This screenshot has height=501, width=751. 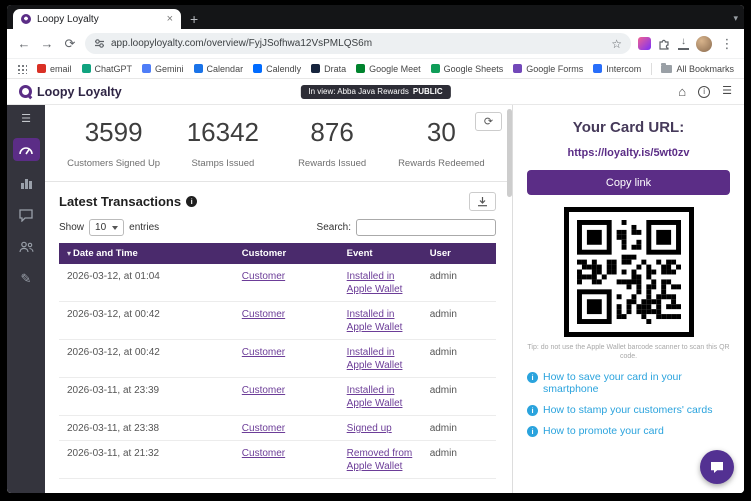 I want to click on qr-code, so click(x=628, y=272).